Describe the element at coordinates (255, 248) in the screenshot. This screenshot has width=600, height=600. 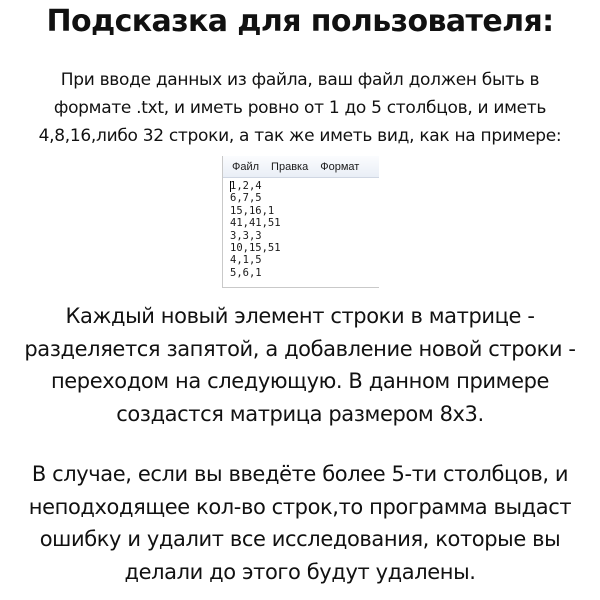
I see `data-row: 10,15,51` at that location.